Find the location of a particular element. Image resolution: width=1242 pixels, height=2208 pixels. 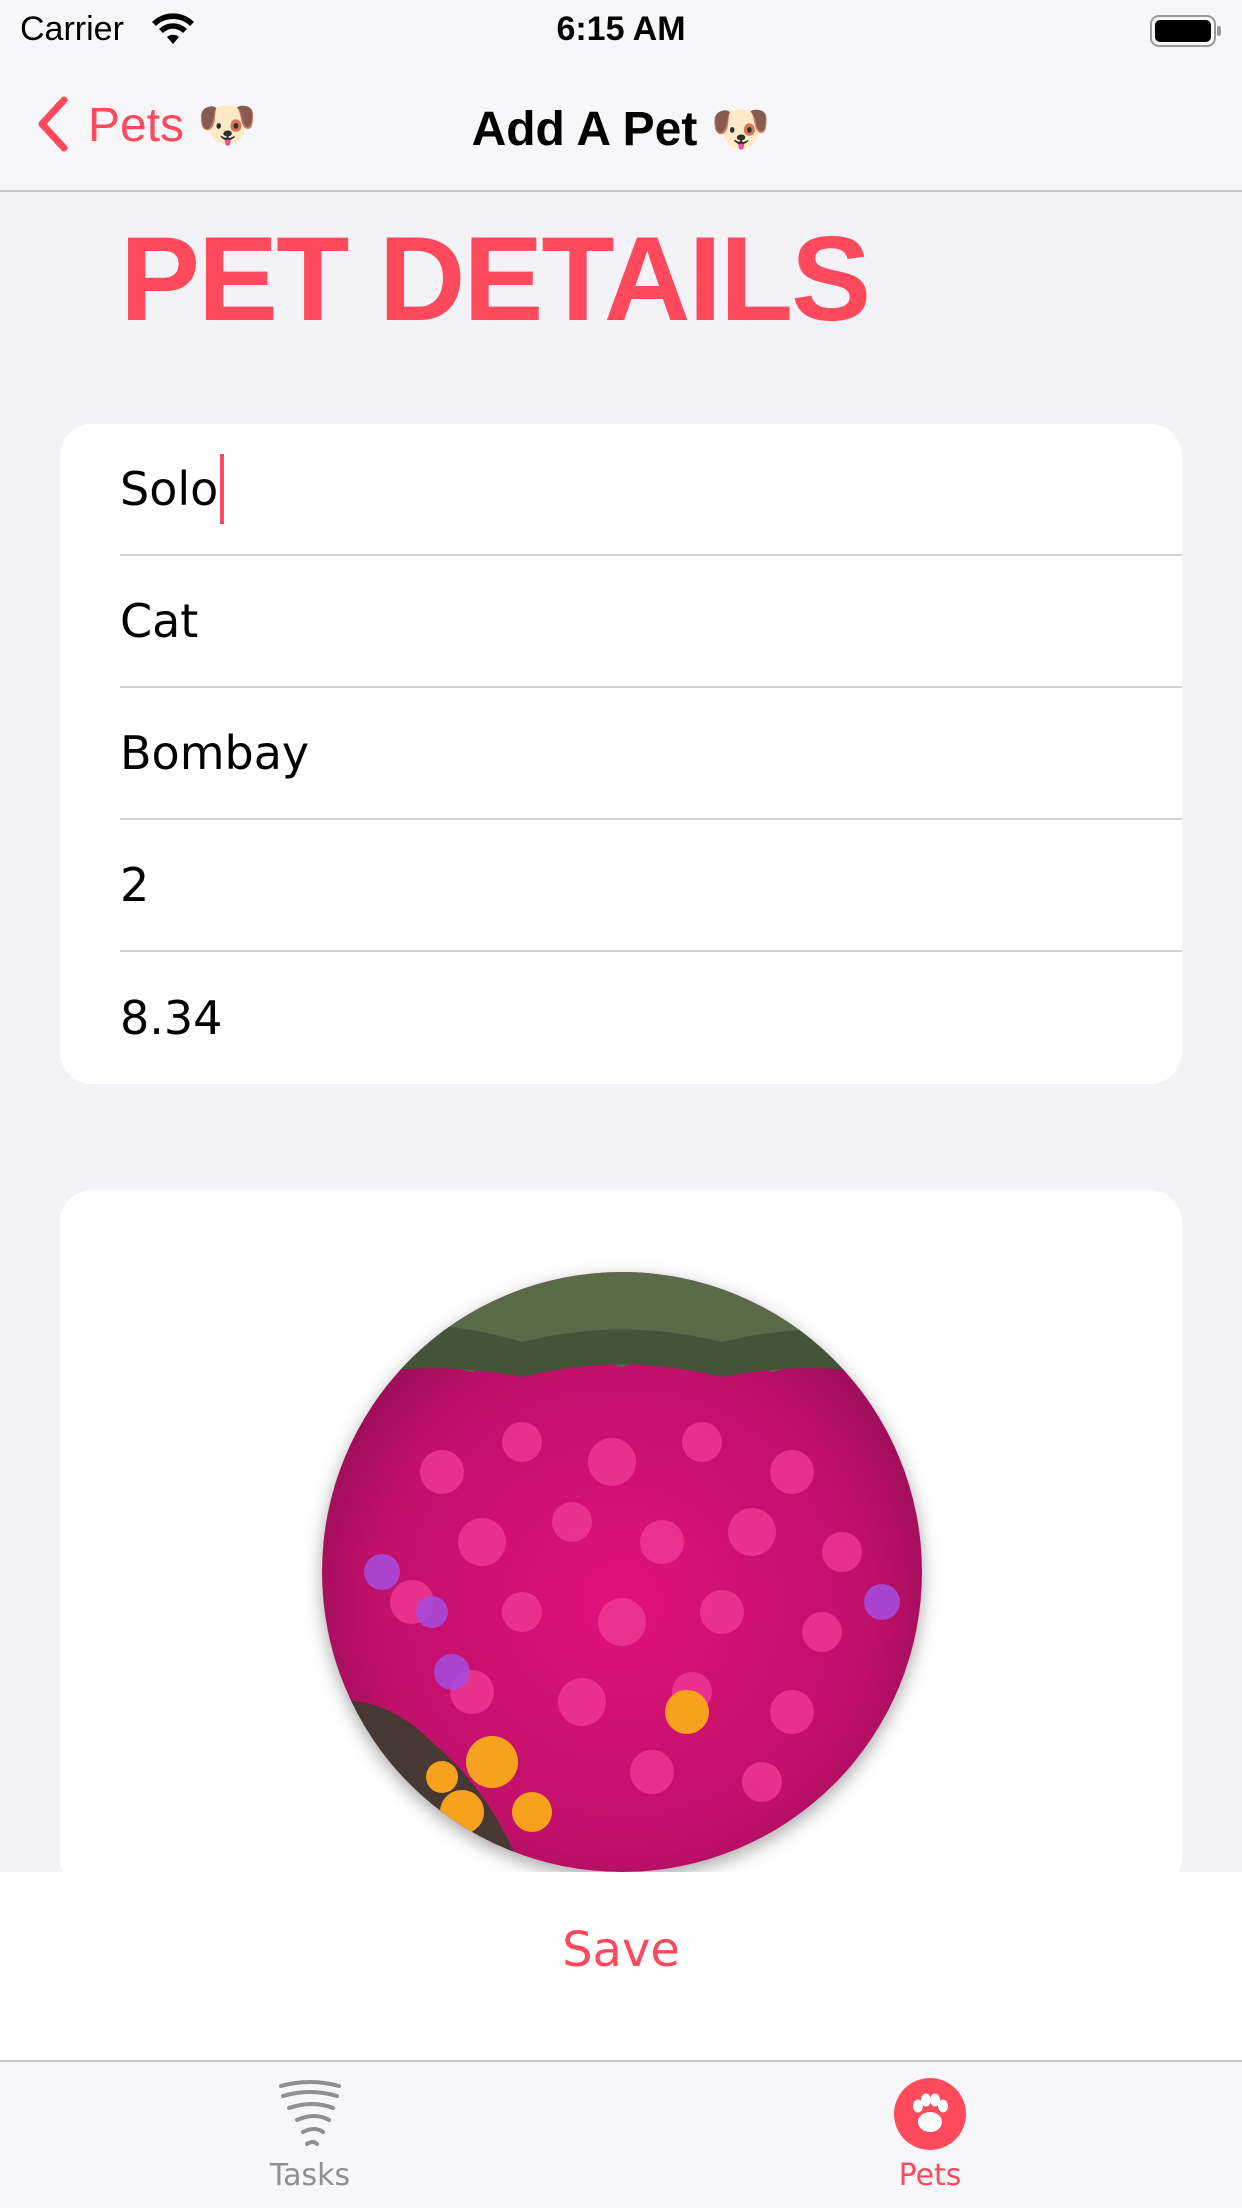

paw-icon is located at coordinates (930, 2114).